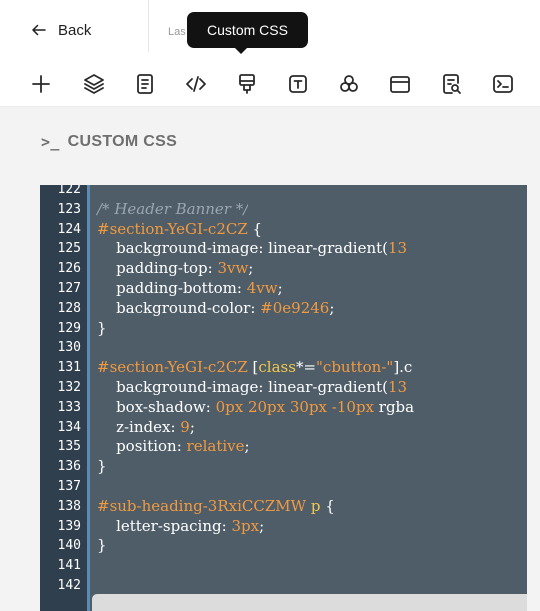  Describe the element at coordinates (283, 527) in the screenshot. I see `code-line: 139 letter-spacing: 3px;` at that location.